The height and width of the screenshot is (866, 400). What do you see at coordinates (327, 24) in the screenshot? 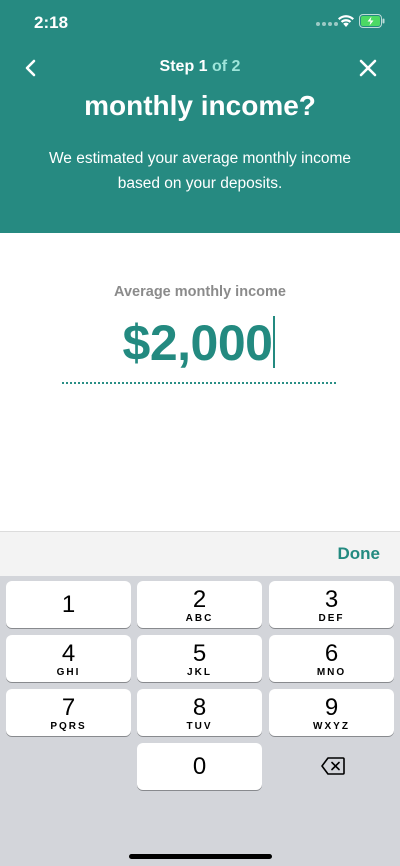
I see `cellular-signal-icon` at bounding box center [327, 24].